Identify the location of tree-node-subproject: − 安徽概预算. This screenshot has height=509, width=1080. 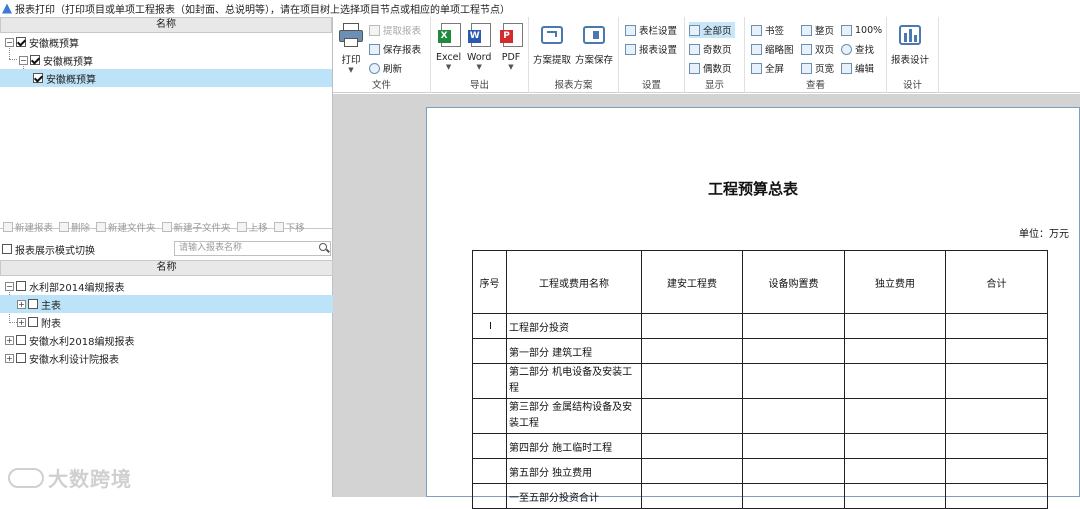
(166, 60).